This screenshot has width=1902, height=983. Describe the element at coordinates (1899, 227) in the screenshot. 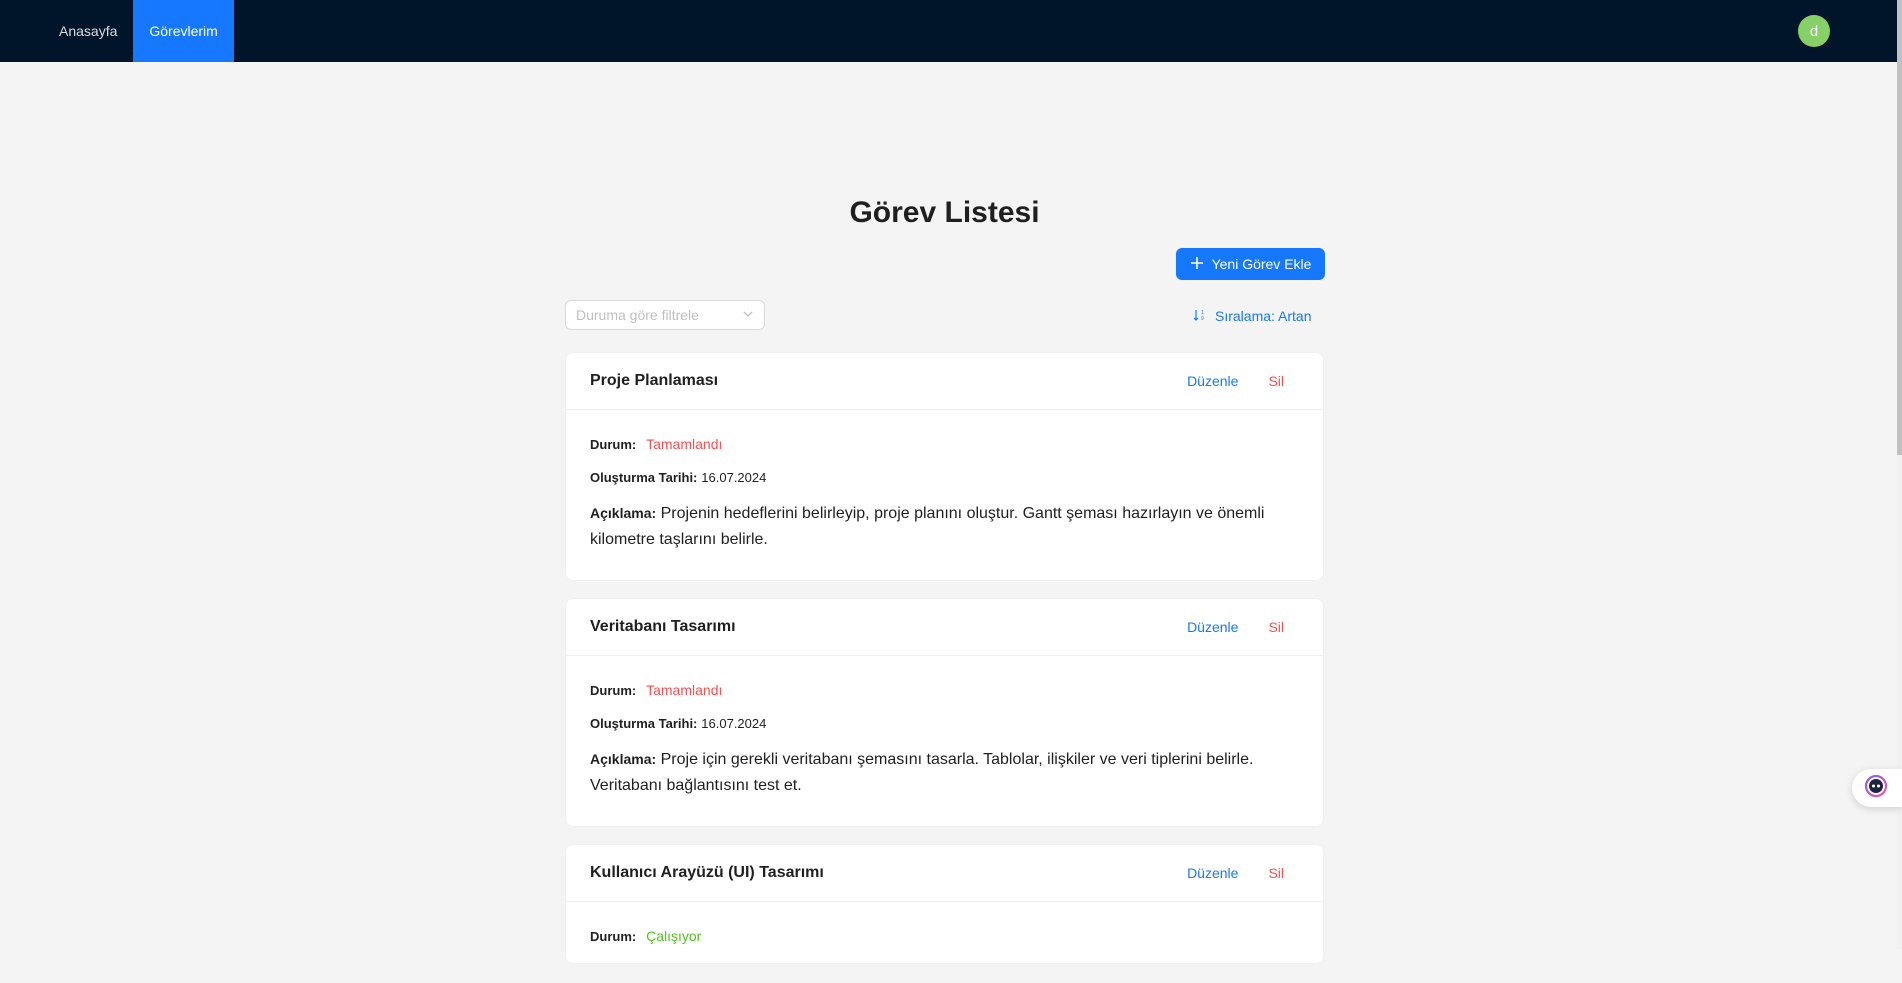

I see `scrollbar-thumb` at that location.